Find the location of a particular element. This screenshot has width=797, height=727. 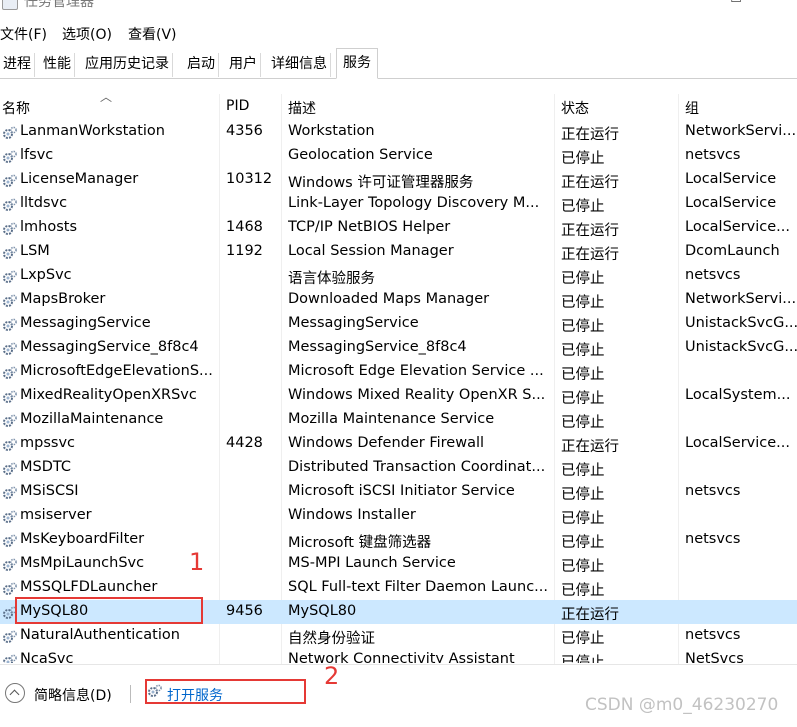

service-name: MSiSCSI is located at coordinates (49, 491).